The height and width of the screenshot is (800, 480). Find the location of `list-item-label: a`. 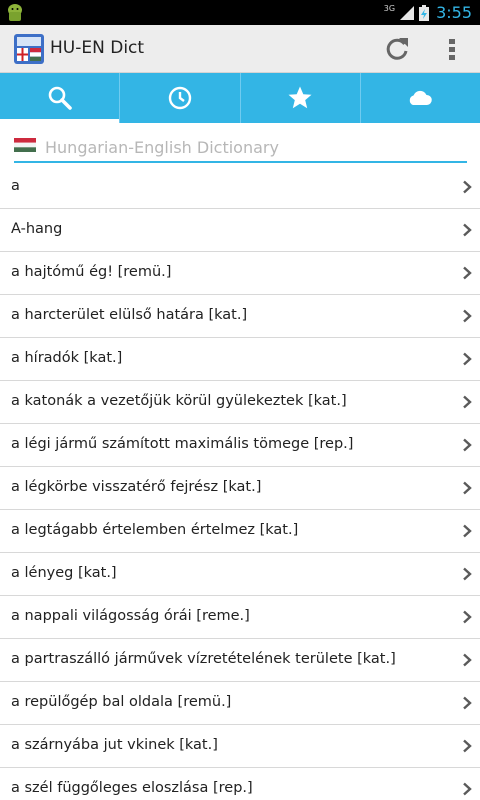

list-item-label: a is located at coordinates (15, 186).